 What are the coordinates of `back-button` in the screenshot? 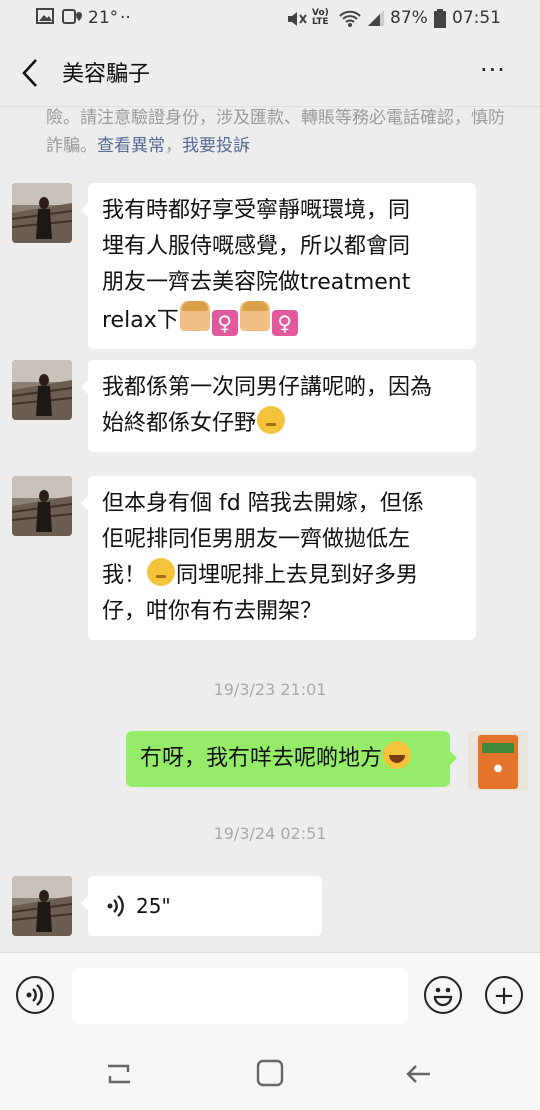 It's located at (31, 73).